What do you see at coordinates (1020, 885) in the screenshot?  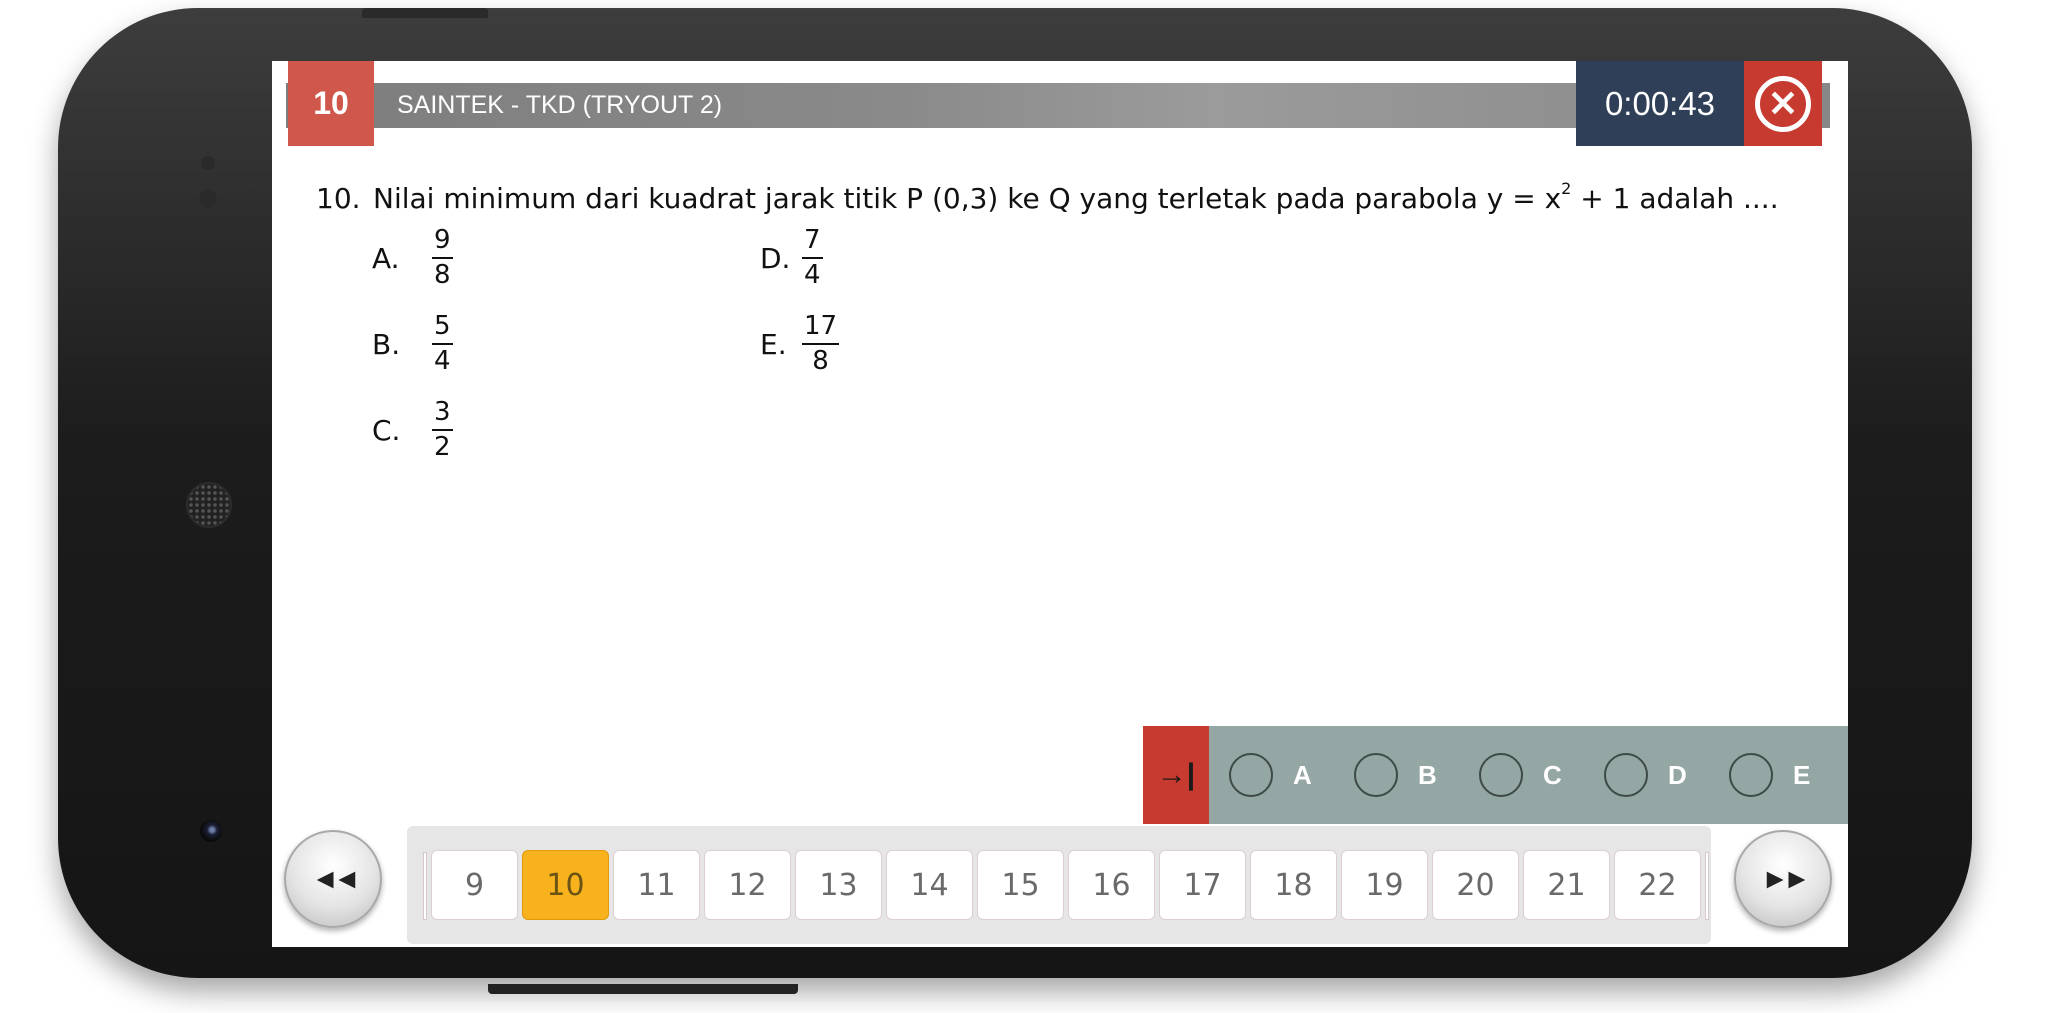 I see `page-cell: 15` at bounding box center [1020, 885].